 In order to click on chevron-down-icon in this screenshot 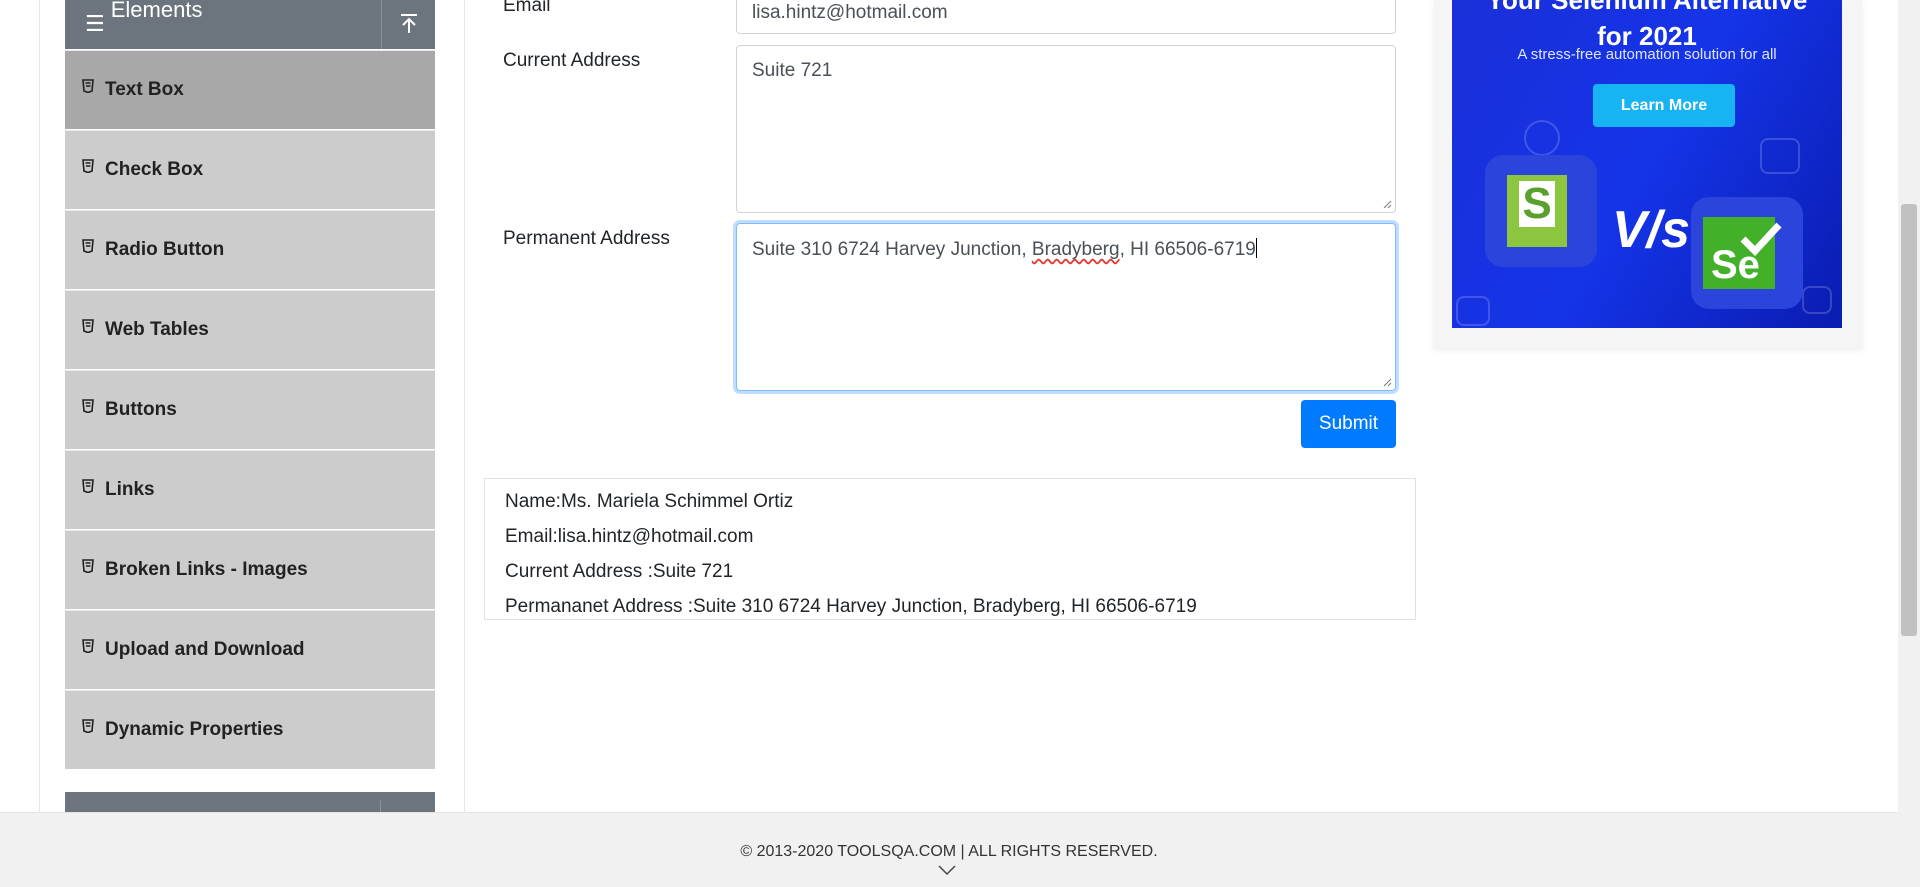, I will do `click(947, 870)`.